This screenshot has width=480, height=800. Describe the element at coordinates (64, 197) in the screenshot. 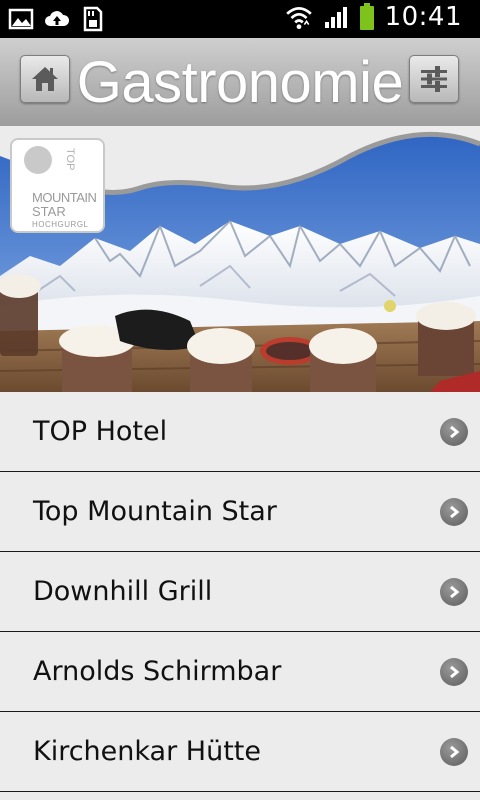

I see `logo-text-mountain: MOUNTAIN` at that location.